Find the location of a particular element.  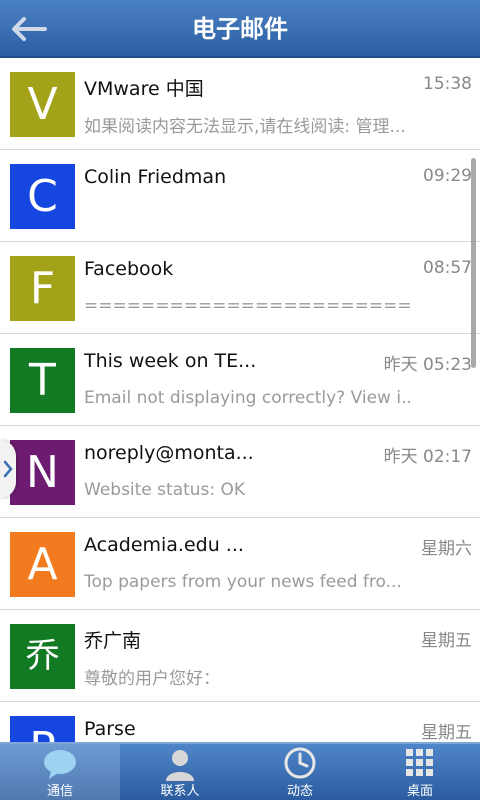

sender-name: 乔广南 is located at coordinates (113, 641).